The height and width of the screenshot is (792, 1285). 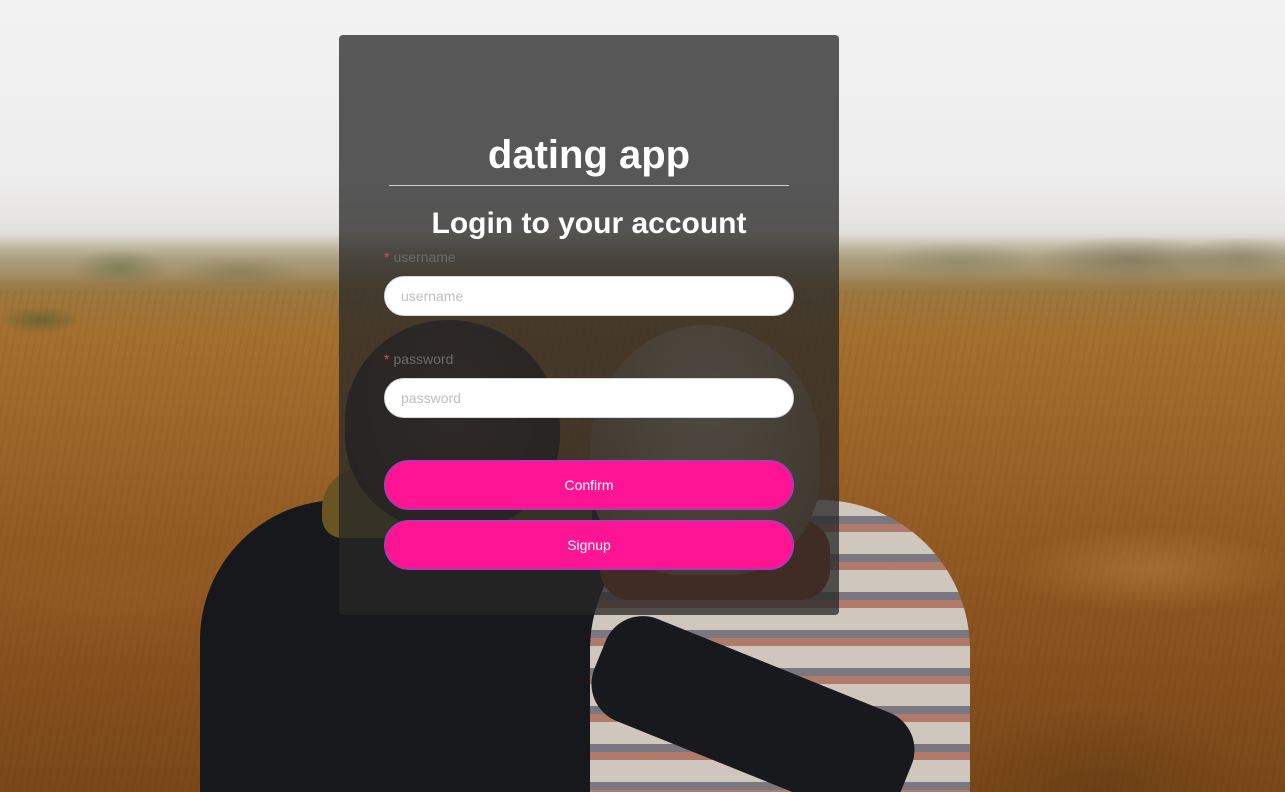 I want to click on password-required-mark: *, so click(x=387, y=359).